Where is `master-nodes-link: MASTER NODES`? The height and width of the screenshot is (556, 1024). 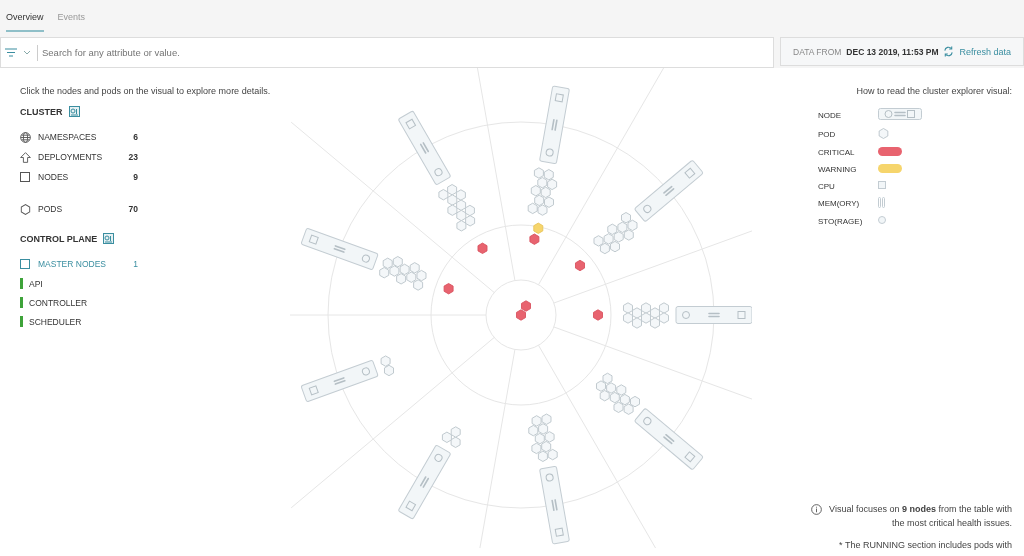 master-nodes-link: MASTER NODES is located at coordinates (78, 264).